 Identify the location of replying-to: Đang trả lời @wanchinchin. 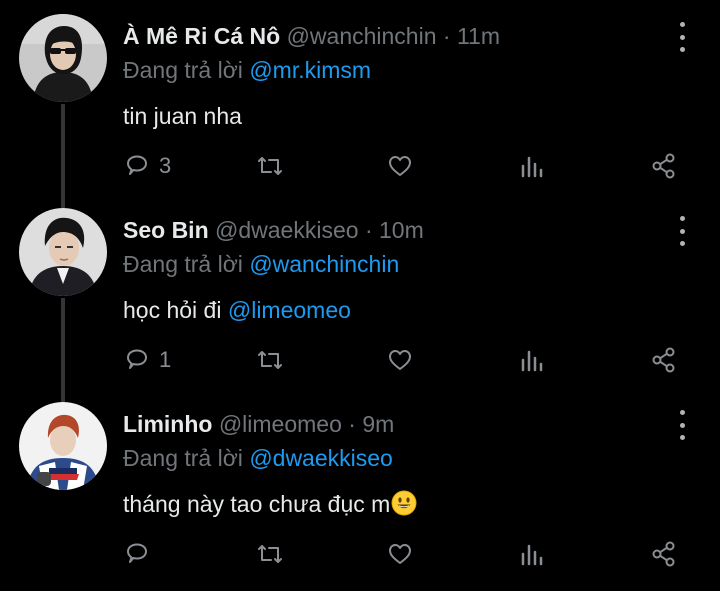
(261, 264).